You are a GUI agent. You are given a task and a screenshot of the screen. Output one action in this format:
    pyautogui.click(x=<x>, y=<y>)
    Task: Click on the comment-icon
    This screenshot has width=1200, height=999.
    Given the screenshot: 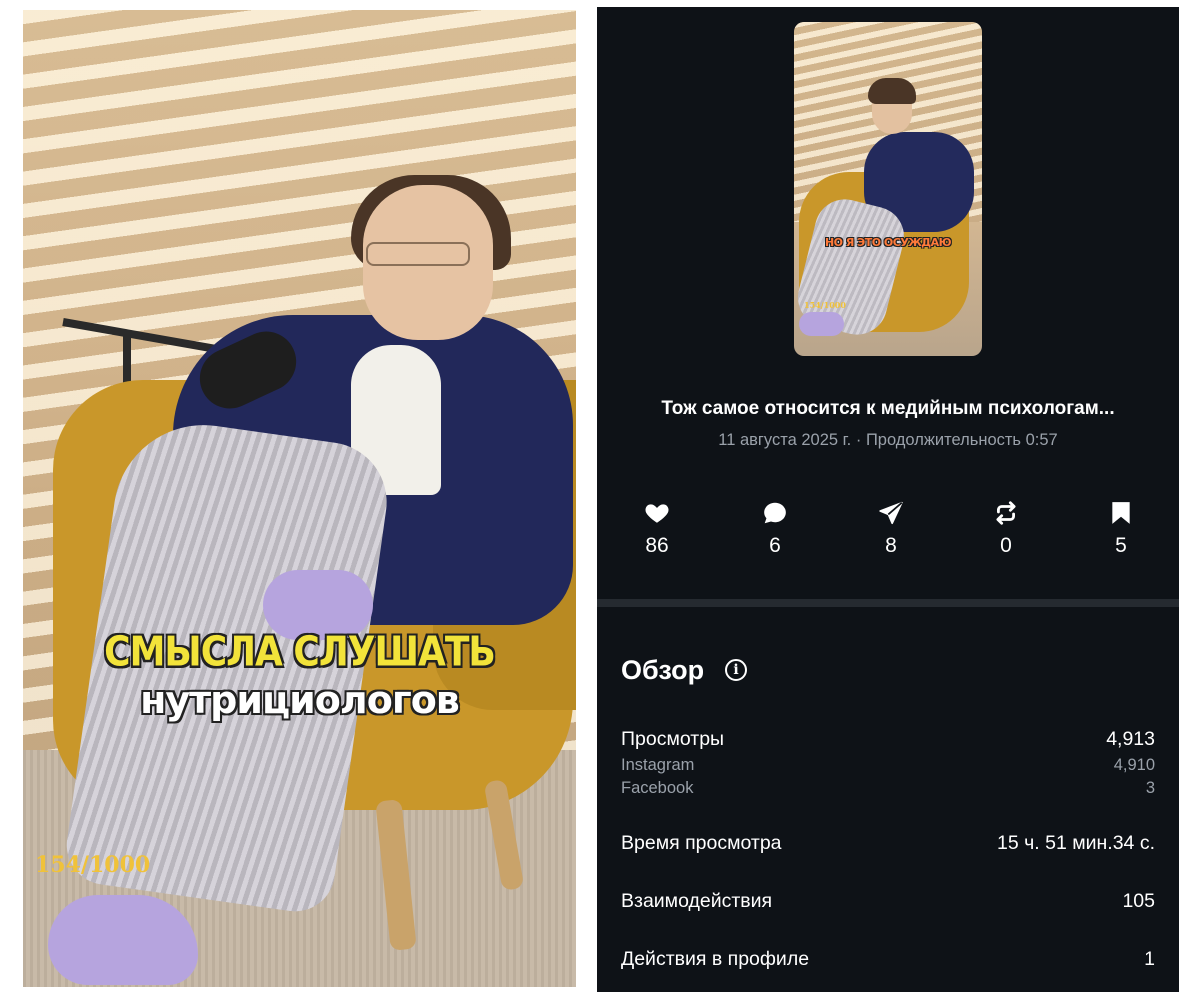 What is the action you would take?
    pyautogui.click(x=775, y=513)
    